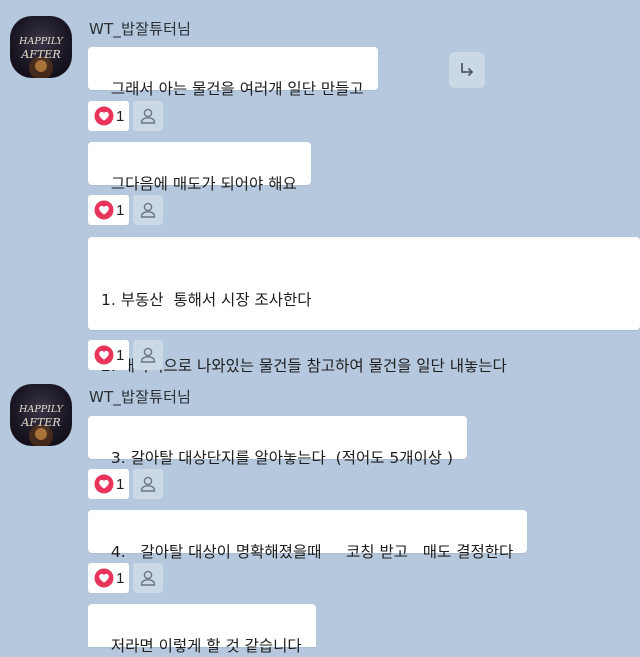 The width and height of the screenshot is (640, 657). What do you see at coordinates (282, 458) in the screenshot?
I see `message-text: 3. 갈아탈 대상단지를 알아놓는다 (적어도 5개이상 )` at bounding box center [282, 458].